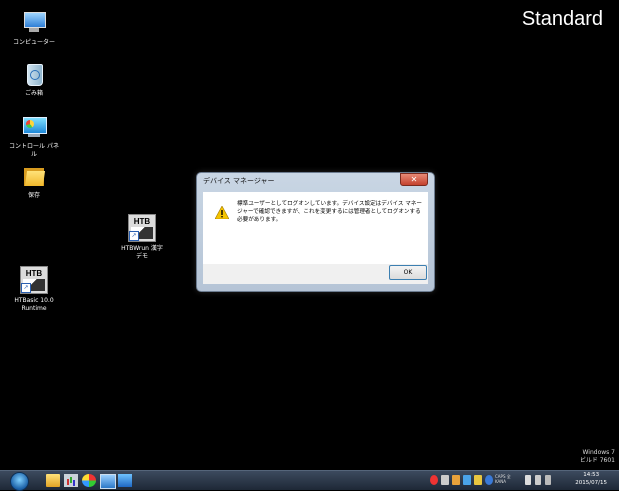  Describe the element at coordinates (125, 480) in the screenshot. I see `app-icon` at that location.